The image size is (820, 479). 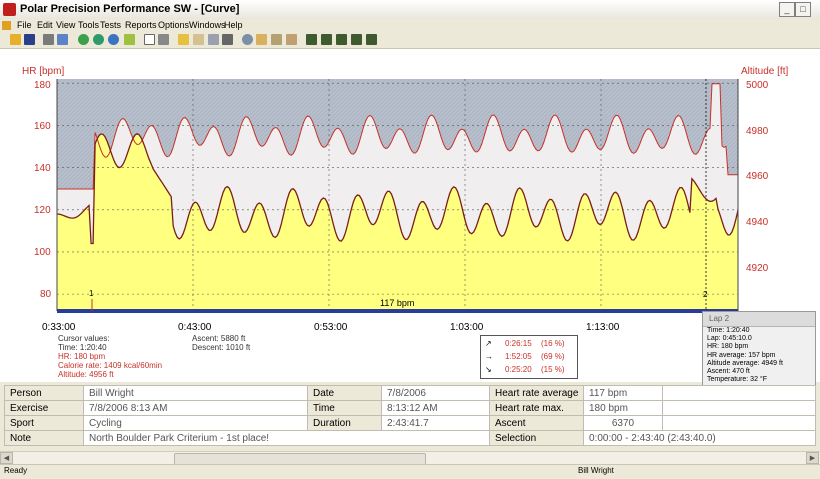 I want to click on clock-icon, so click(x=98, y=39).